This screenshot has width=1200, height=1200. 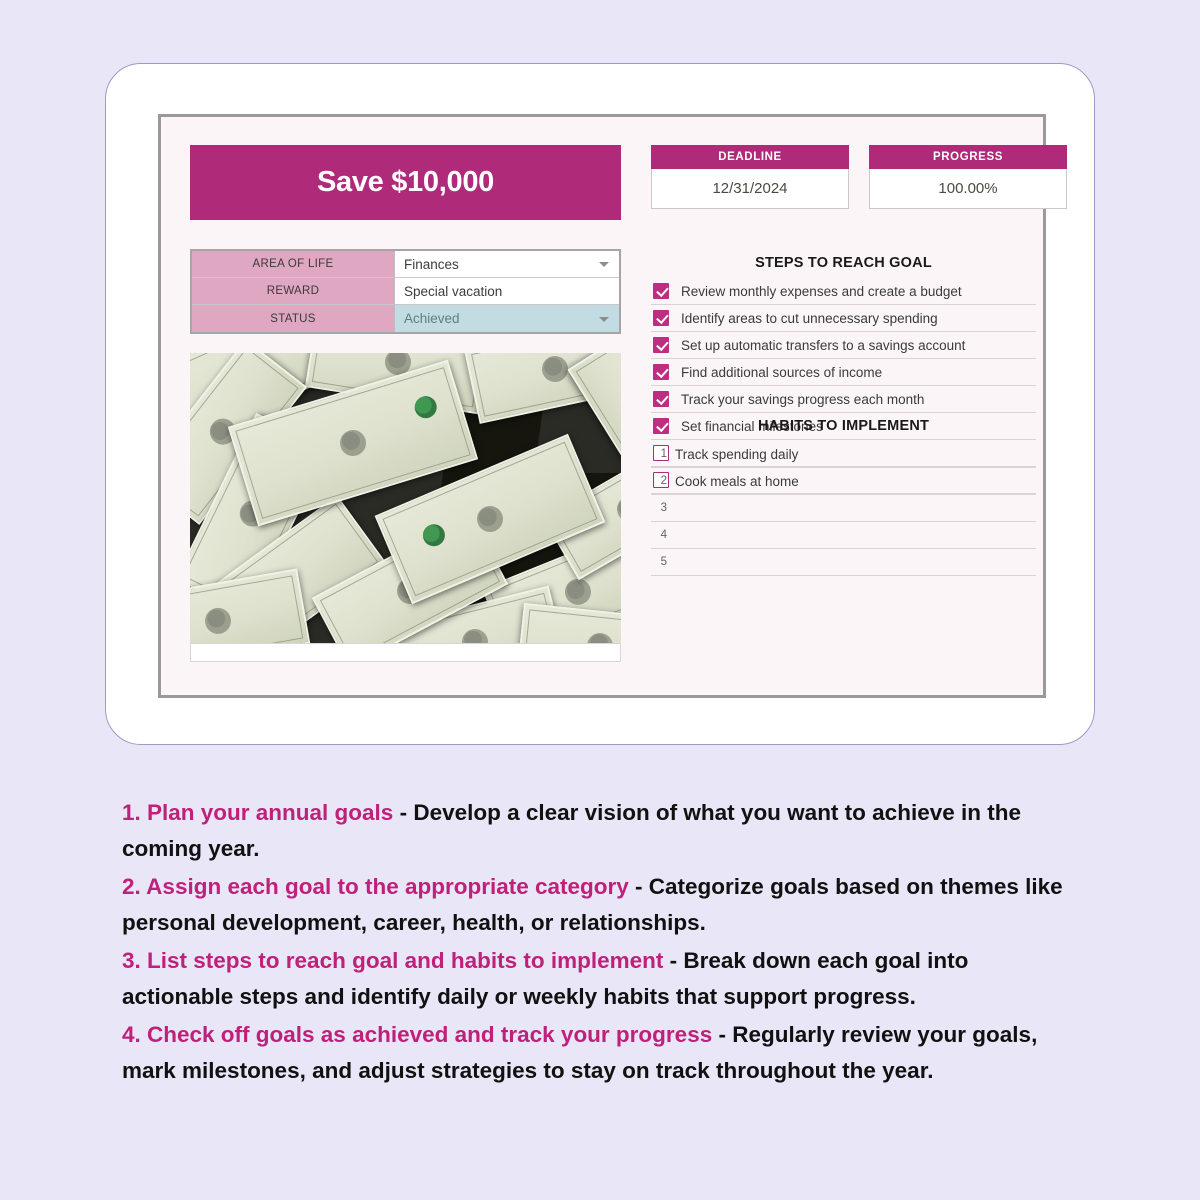 I want to click on habit-row: 1 Track spending daily, so click(x=843, y=454).